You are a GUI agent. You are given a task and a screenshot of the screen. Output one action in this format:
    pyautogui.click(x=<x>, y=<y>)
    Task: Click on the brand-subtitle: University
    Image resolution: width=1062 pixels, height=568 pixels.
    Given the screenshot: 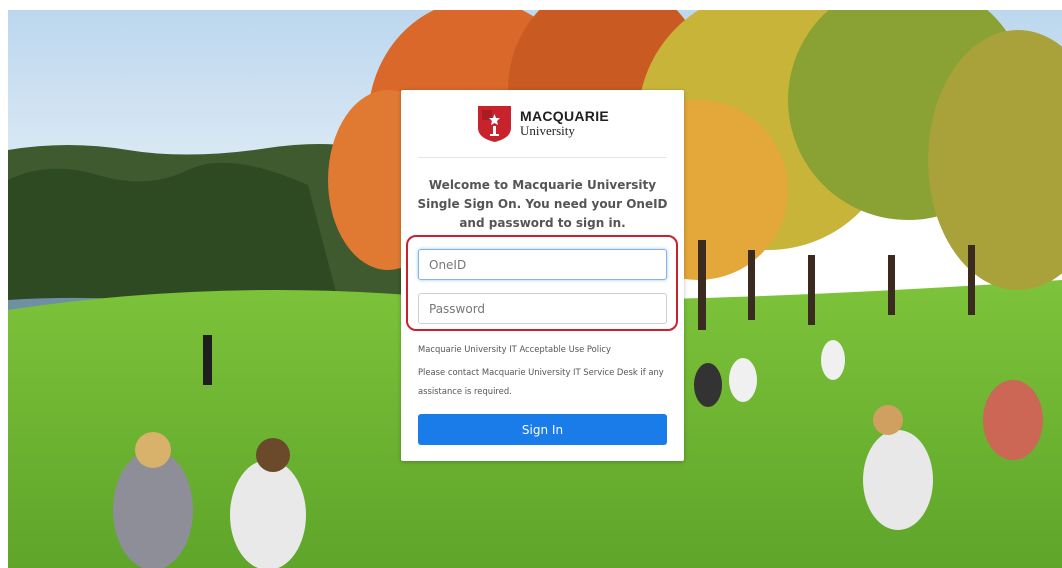 What is the action you would take?
    pyautogui.click(x=547, y=130)
    